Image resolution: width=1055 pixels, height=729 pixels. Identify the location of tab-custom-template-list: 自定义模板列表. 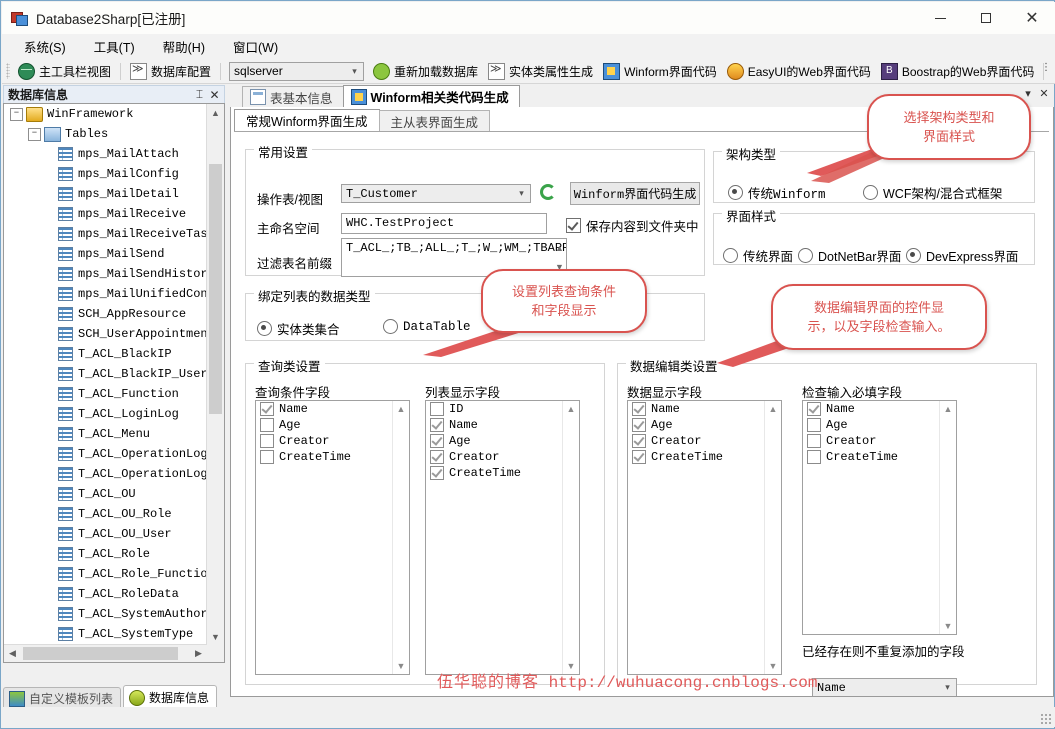
(62, 698).